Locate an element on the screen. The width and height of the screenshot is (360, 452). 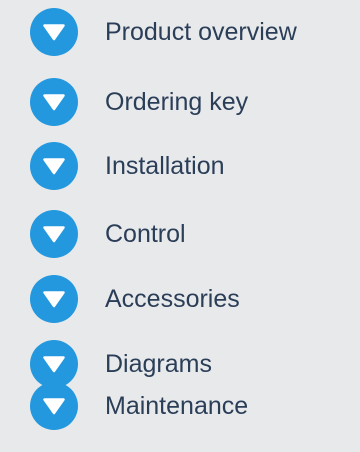
nav-item-label: Diagrams is located at coordinates (158, 363).